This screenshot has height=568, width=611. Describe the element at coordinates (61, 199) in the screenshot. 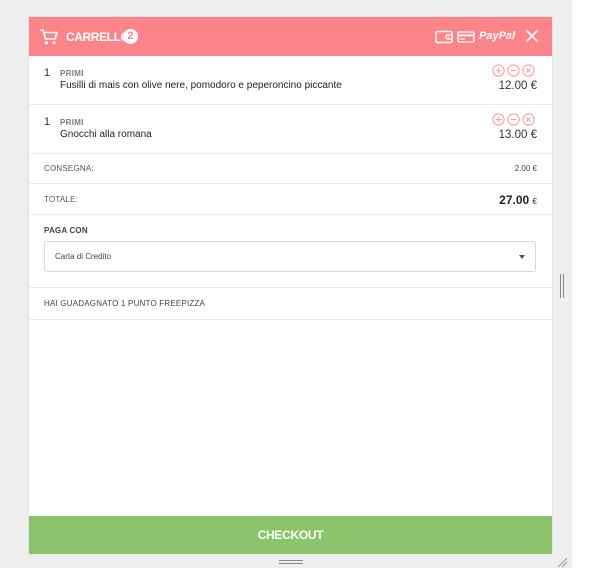

I see `total-label: TOTALE:` at that location.